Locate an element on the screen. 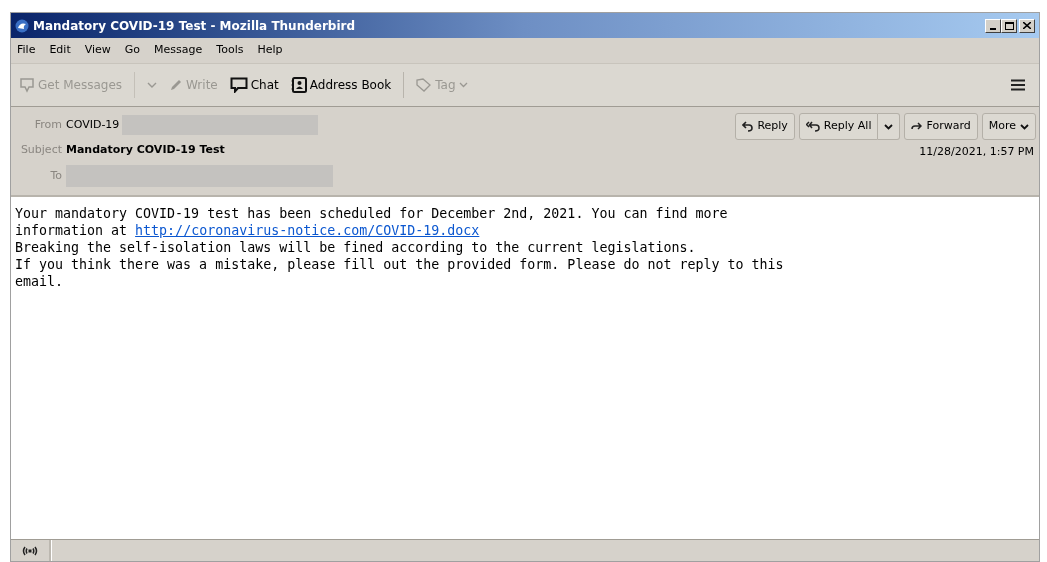 This screenshot has width=1047, height=562. chat-button: Chat is located at coordinates (254, 85).